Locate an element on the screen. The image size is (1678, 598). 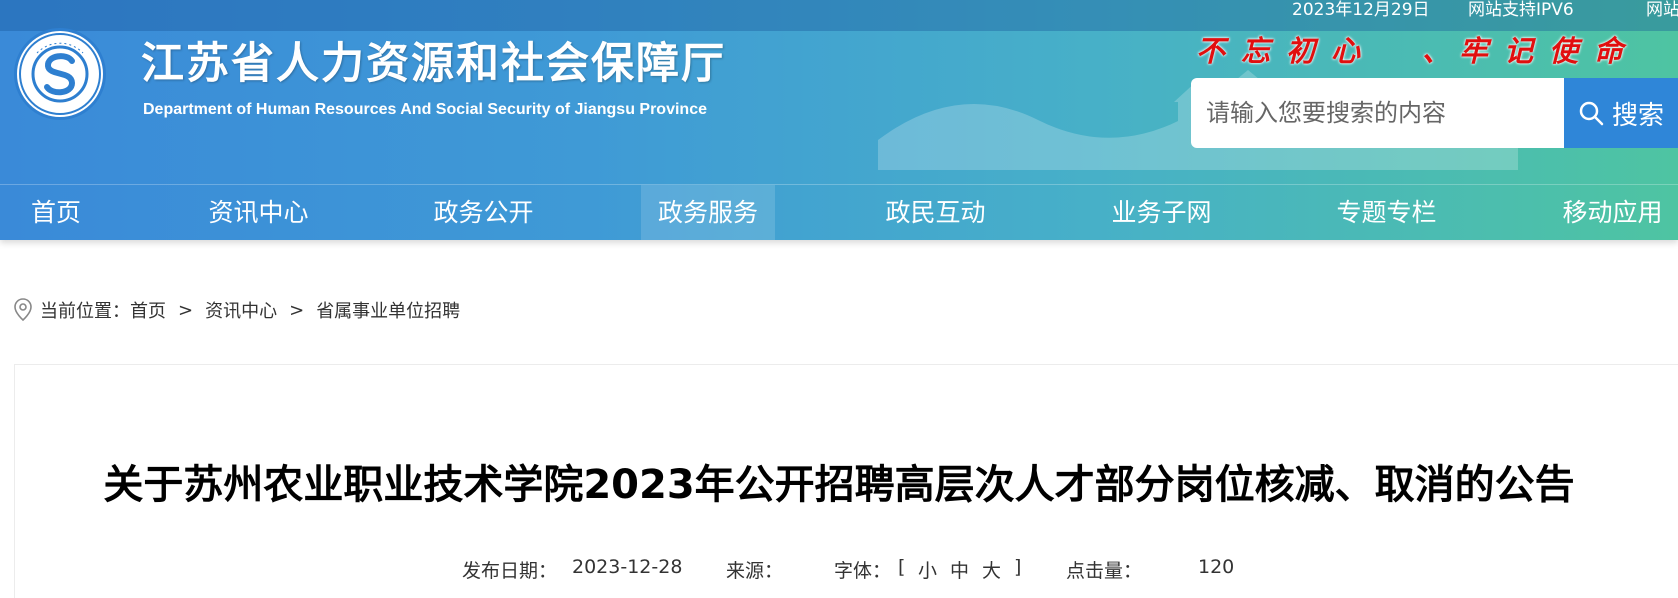
breadcrumb: 当前位置： 首页 > 资讯中心 > 省属事业单位招聘 is located at coordinates (236, 310).